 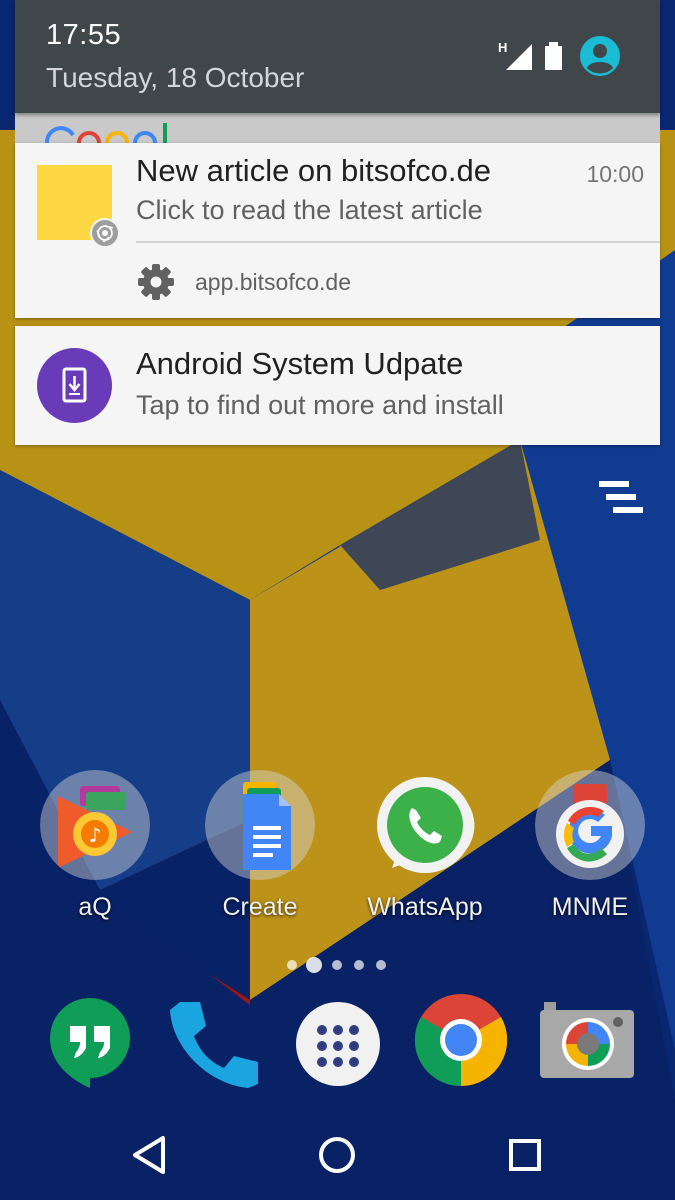 What do you see at coordinates (337, 56) in the screenshot?
I see `notification-shade-header: 17:55 Tuesday, 18 October H` at bounding box center [337, 56].